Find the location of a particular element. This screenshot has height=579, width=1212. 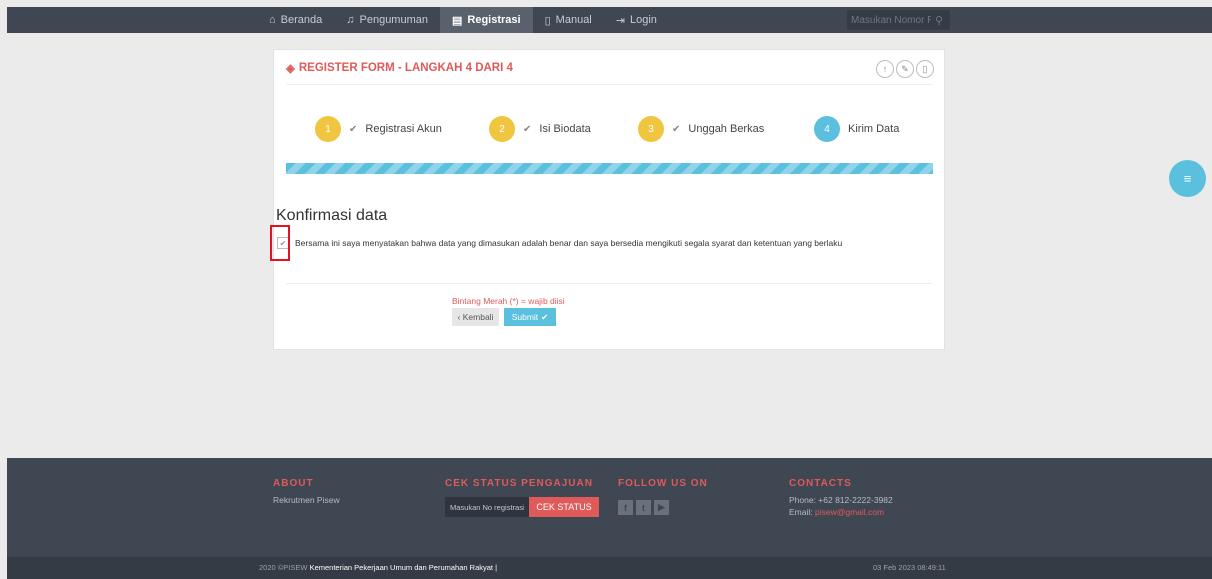

card-divider is located at coordinates (609, 84).